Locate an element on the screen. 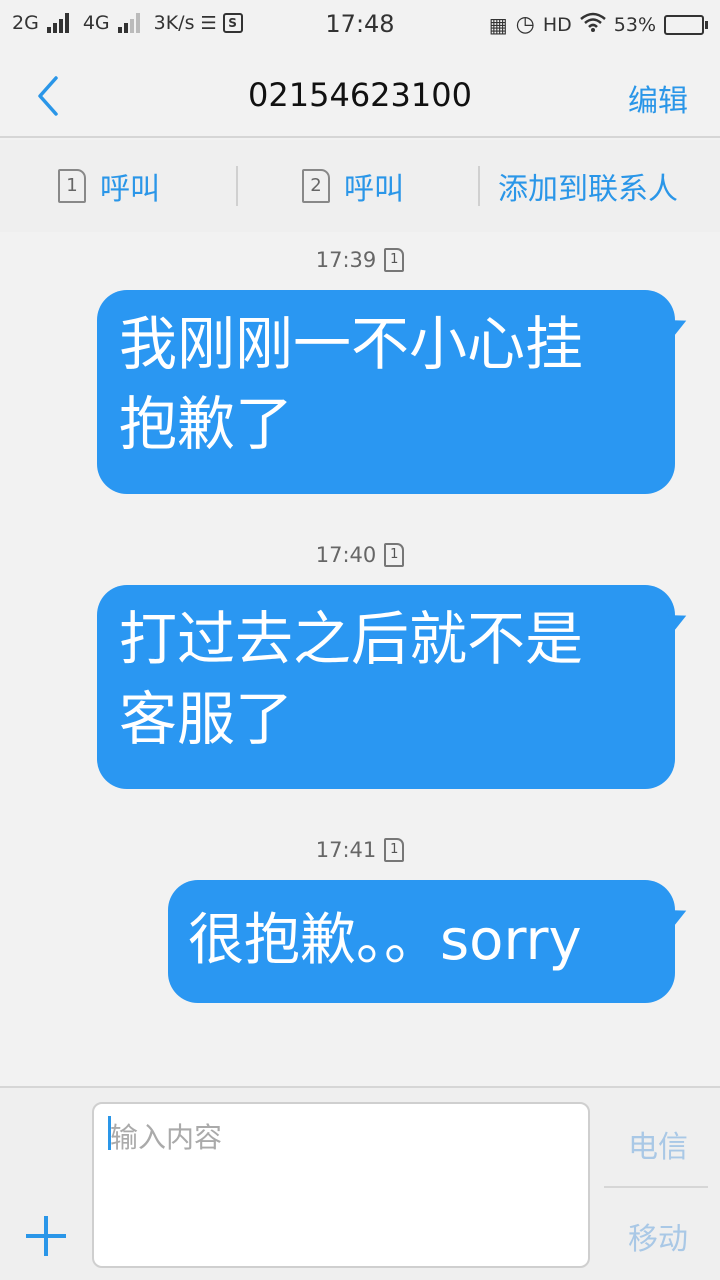 Image resolution: width=720 pixels, height=1280 pixels. message-timestamp: 17:40 1 is located at coordinates (360, 555).